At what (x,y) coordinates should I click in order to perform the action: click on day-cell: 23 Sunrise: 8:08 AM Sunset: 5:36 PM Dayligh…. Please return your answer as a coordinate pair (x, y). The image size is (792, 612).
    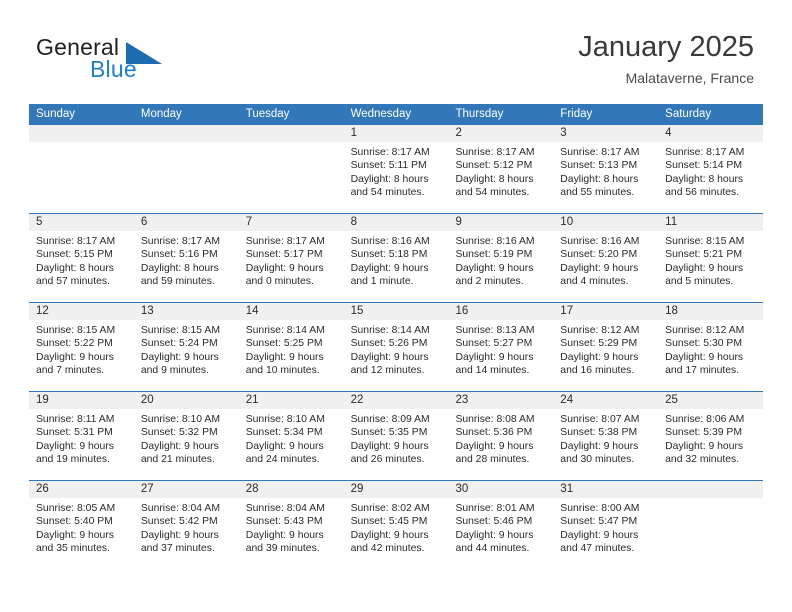
    Looking at the image, I should click on (501, 436).